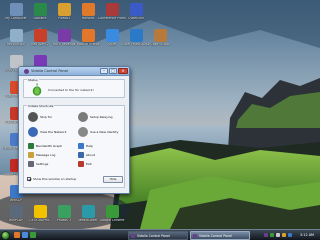  What do you see at coordinates (33, 117) in the screenshot?
I see `stop-icon` at bounding box center [33, 117].